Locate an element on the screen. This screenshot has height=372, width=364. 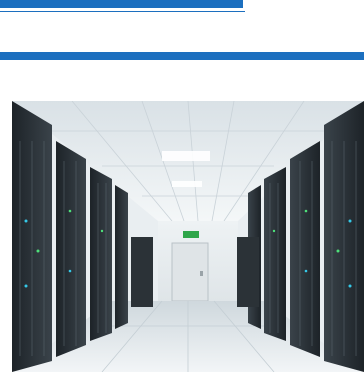
top-tab-bar is located at coordinates (121, 4).